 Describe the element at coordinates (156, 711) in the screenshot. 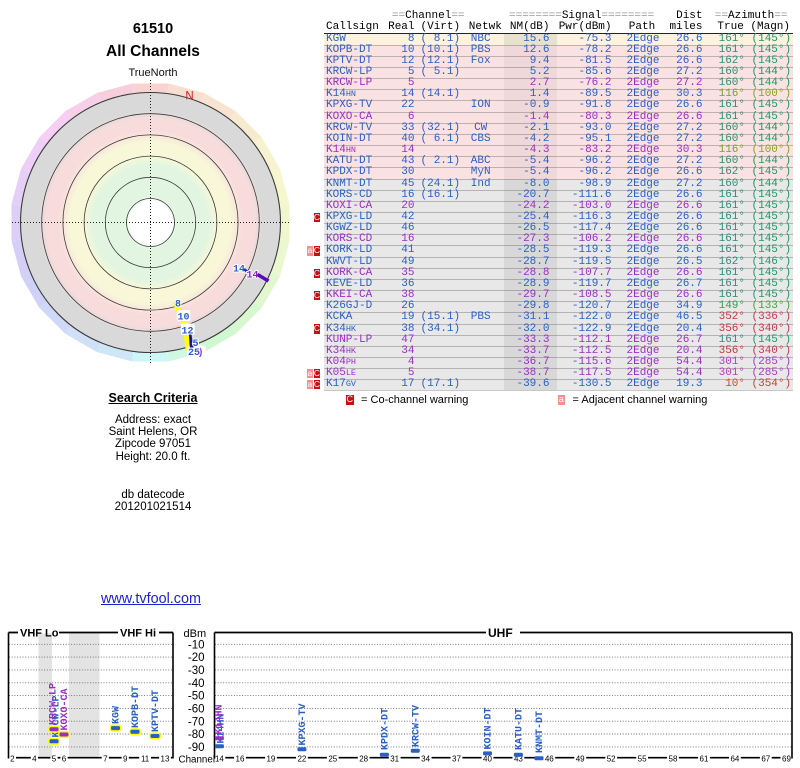

I see `svg-text: KPTV-DT` at that location.